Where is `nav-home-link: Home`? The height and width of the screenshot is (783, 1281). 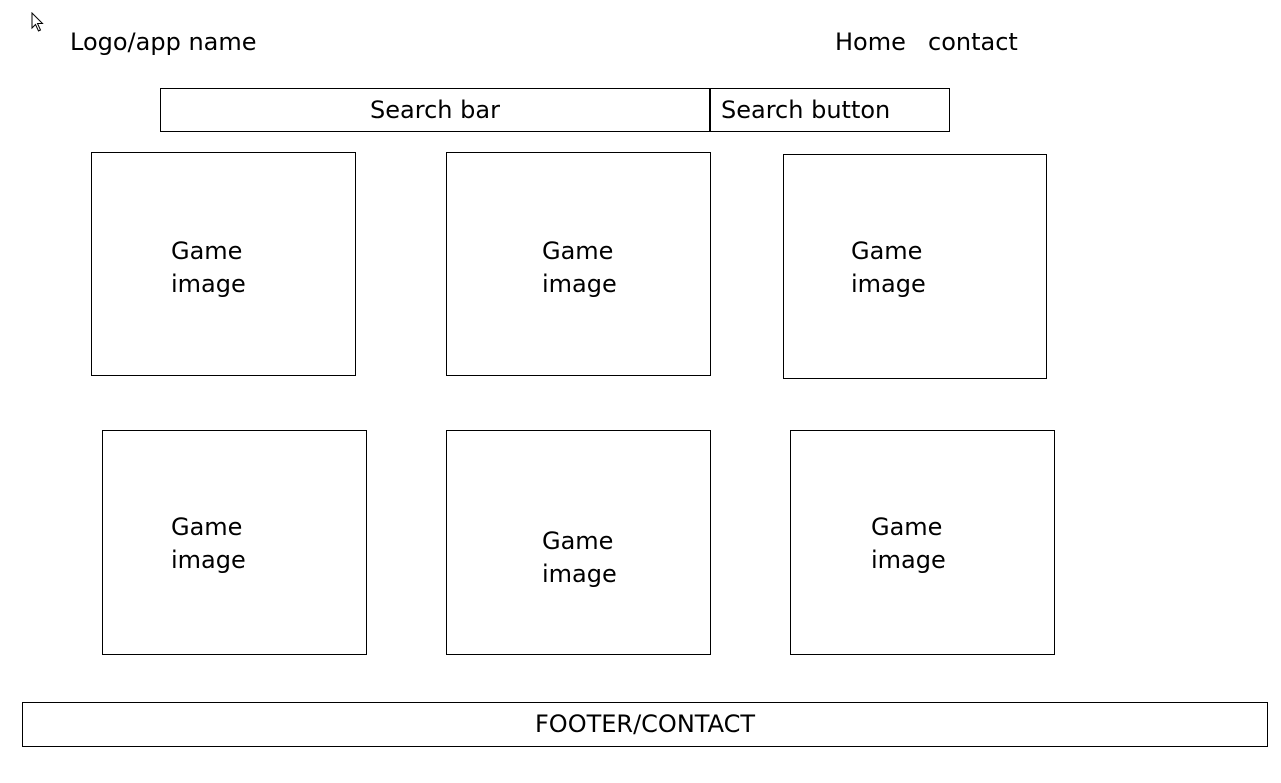 nav-home-link: Home is located at coordinates (870, 42).